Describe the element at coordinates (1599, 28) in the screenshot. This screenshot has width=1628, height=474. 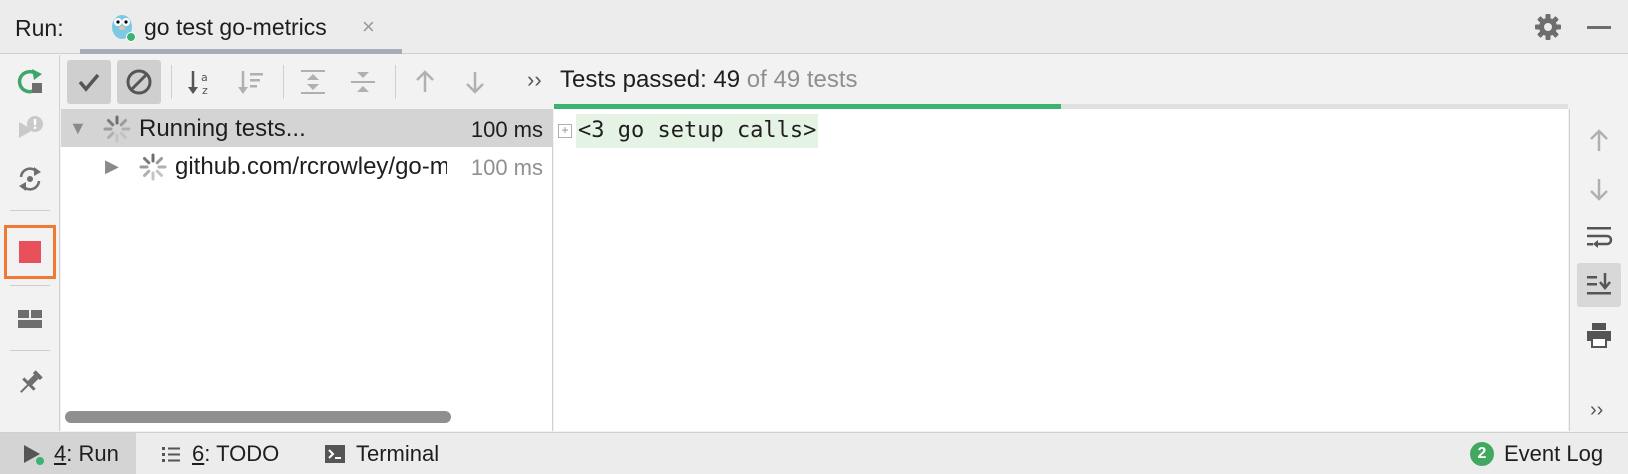
I see `minimize-icon` at that location.